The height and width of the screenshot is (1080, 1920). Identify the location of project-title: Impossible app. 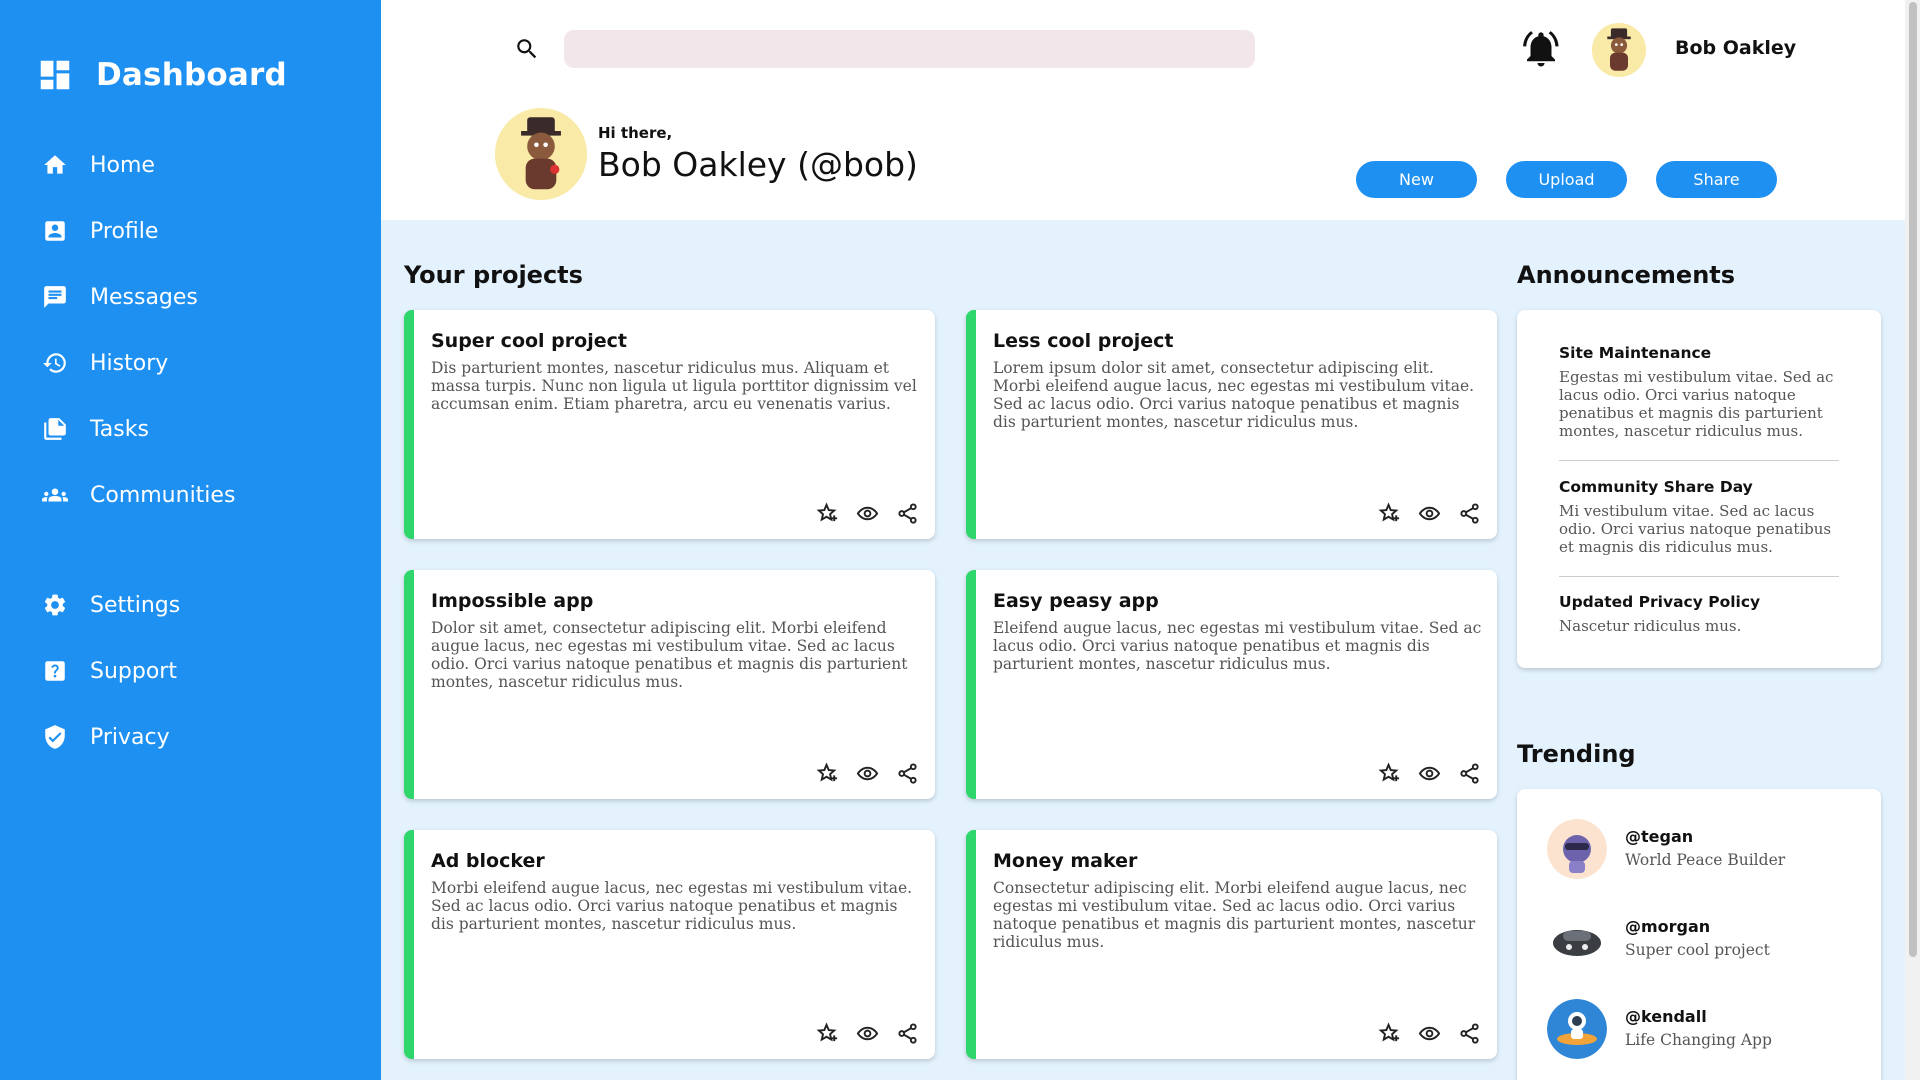
(512, 601).